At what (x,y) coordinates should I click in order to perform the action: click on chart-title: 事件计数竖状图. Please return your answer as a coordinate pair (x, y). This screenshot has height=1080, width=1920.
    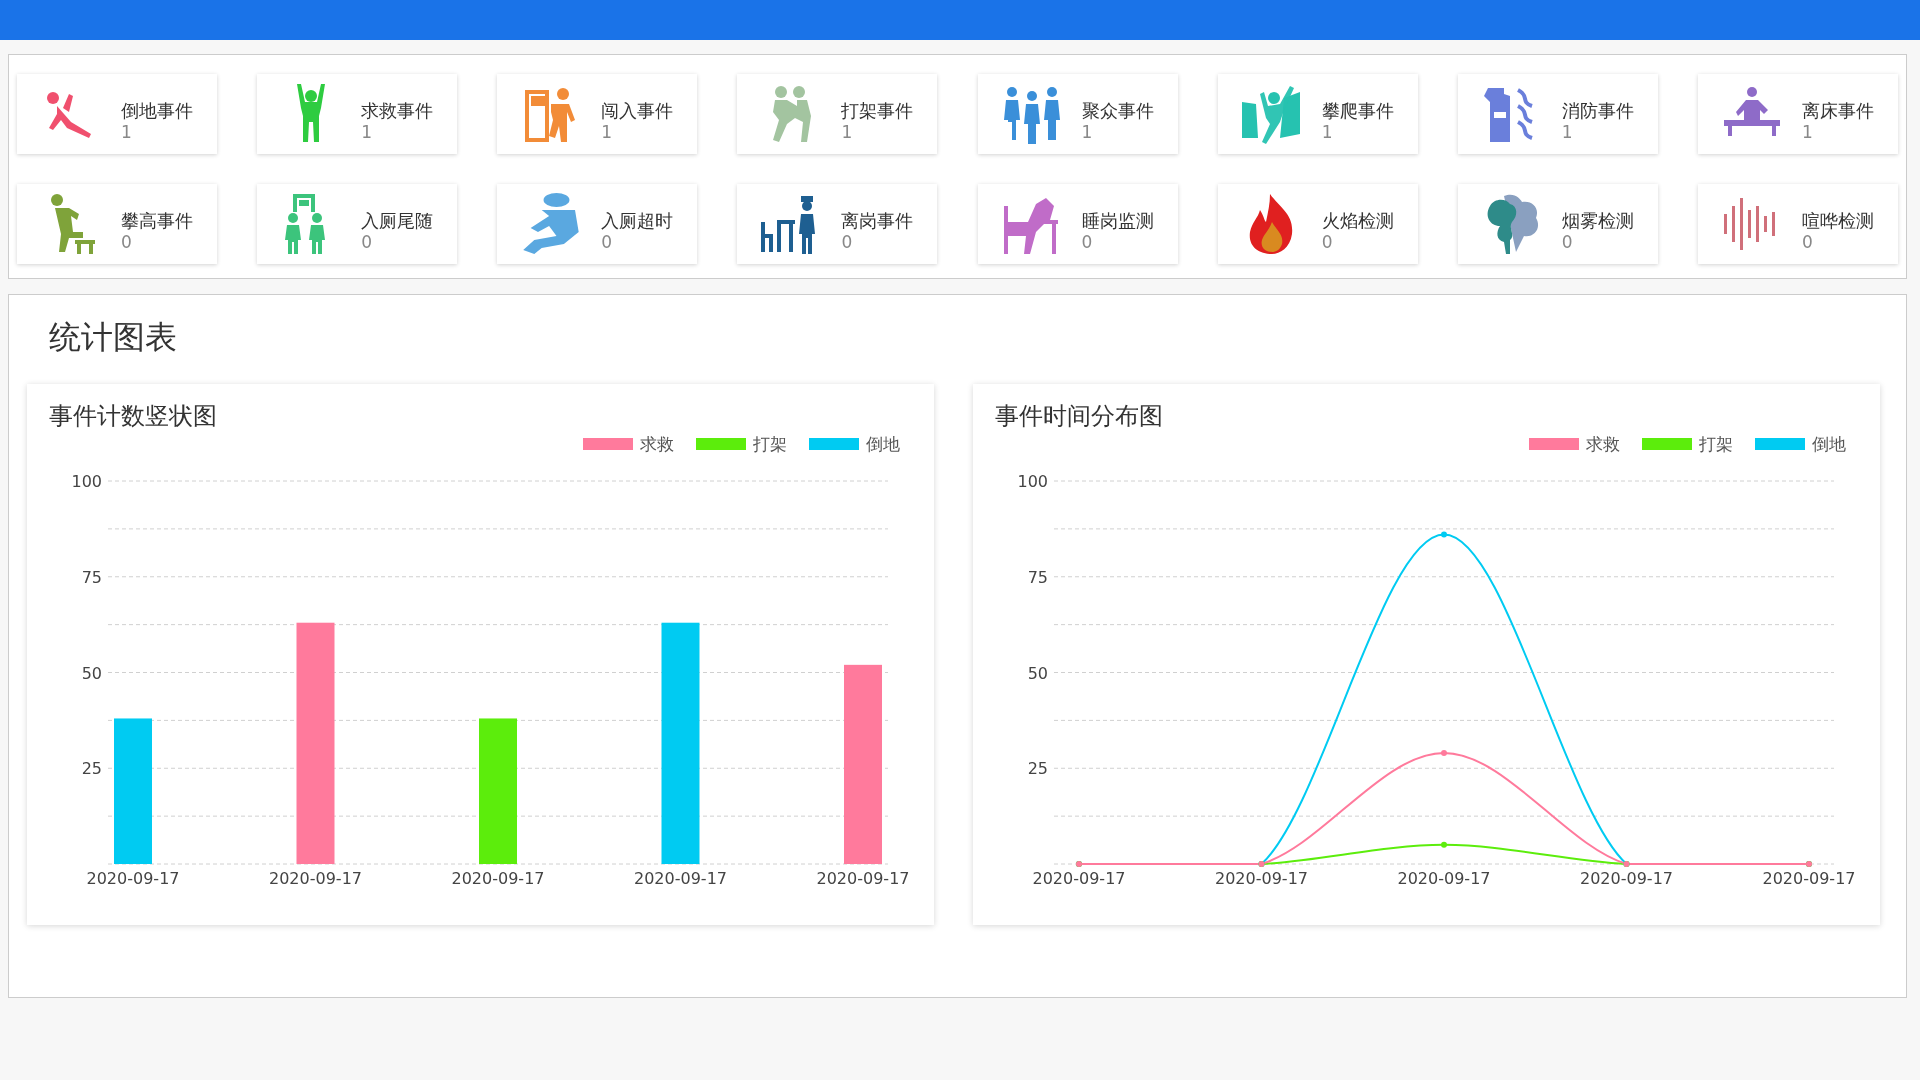
    Looking at the image, I should click on (133, 416).